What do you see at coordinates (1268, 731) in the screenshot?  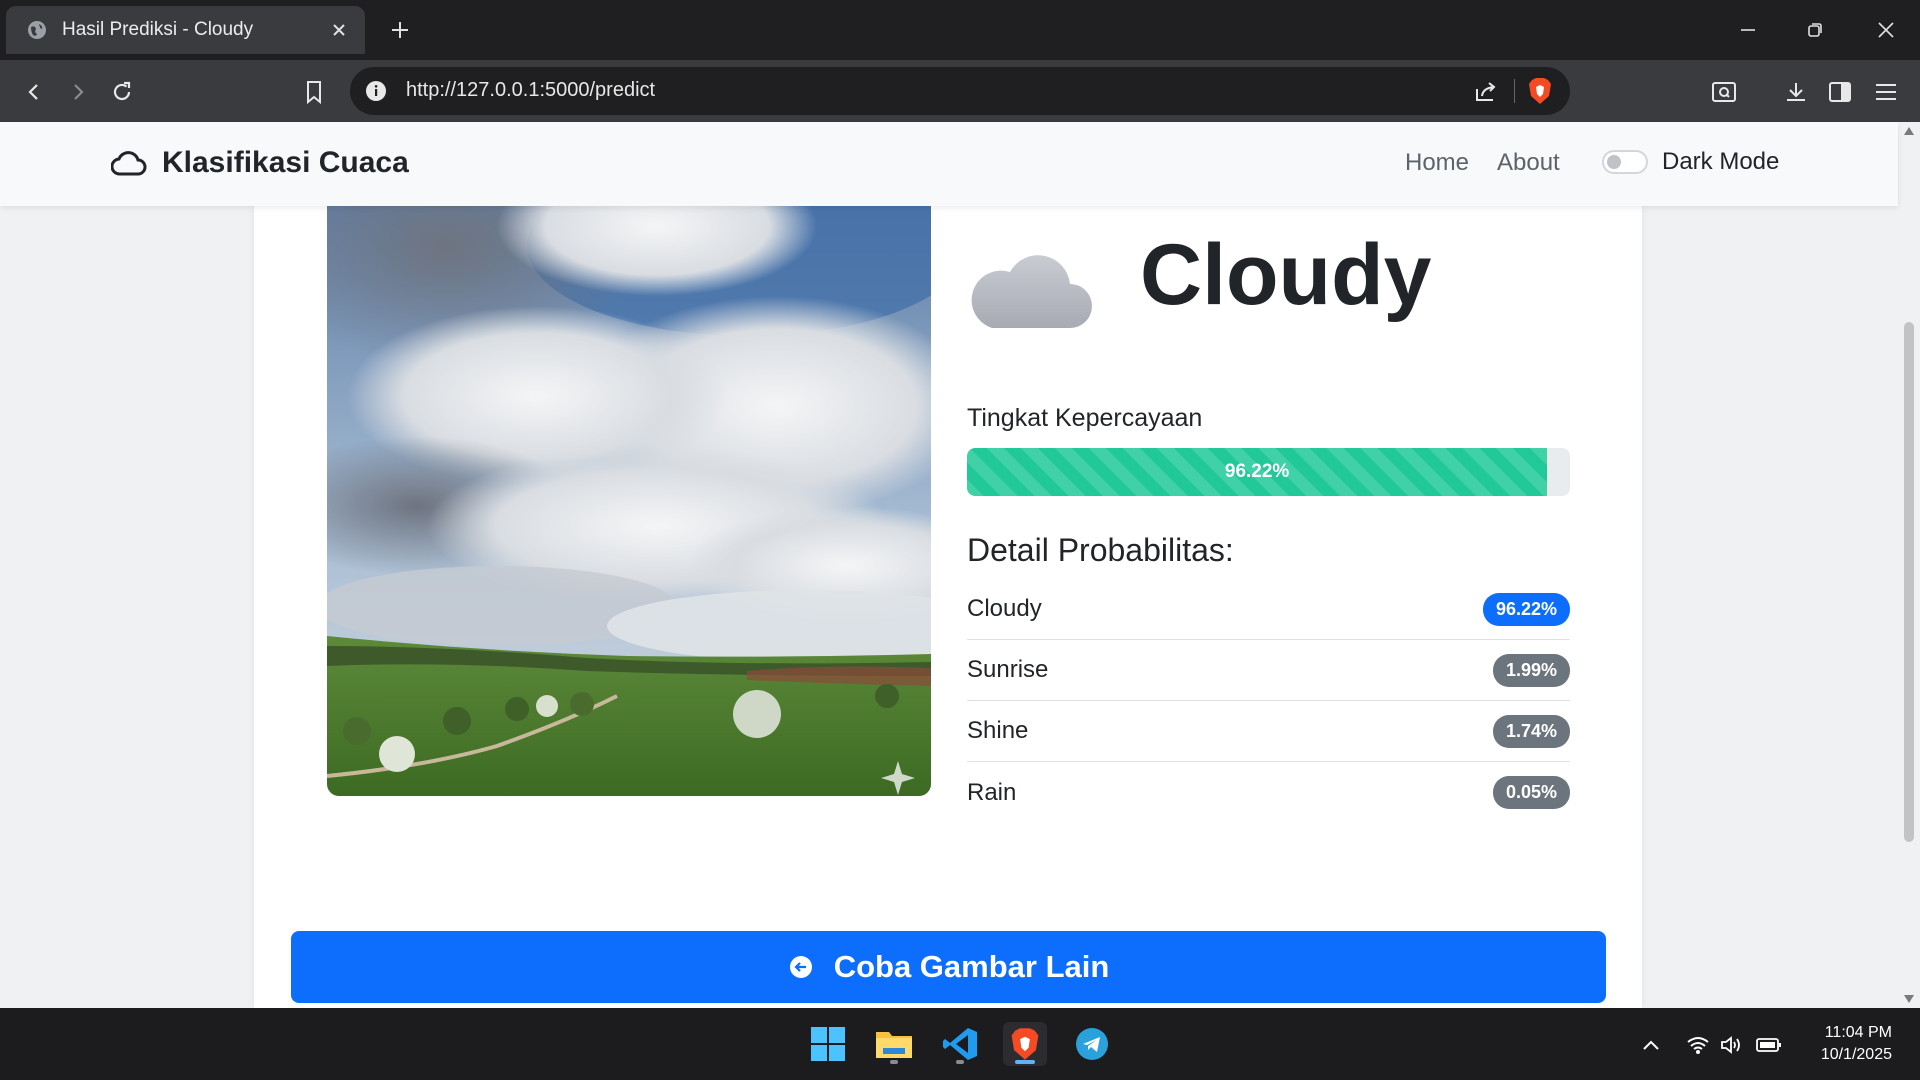 I see `list-item: Shine 1.74%` at bounding box center [1268, 731].